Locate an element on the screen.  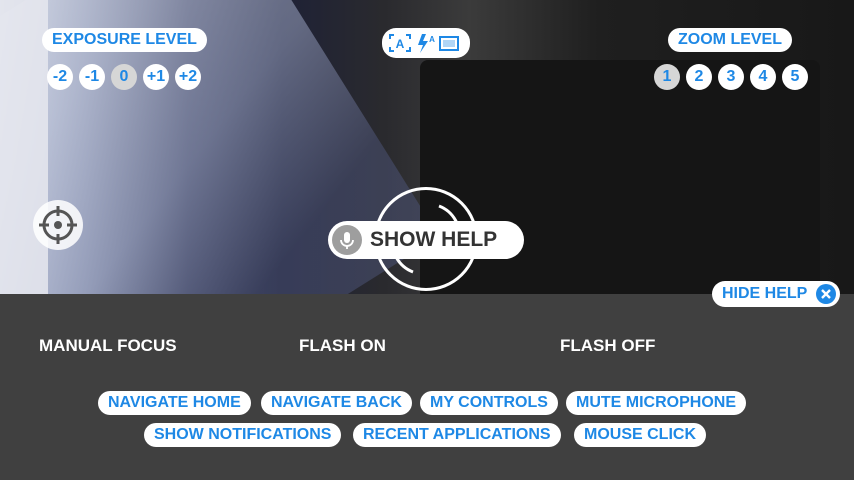
voice-command-show-notifications: SHOW NOTIFICATIONS is located at coordinates (243, 435).